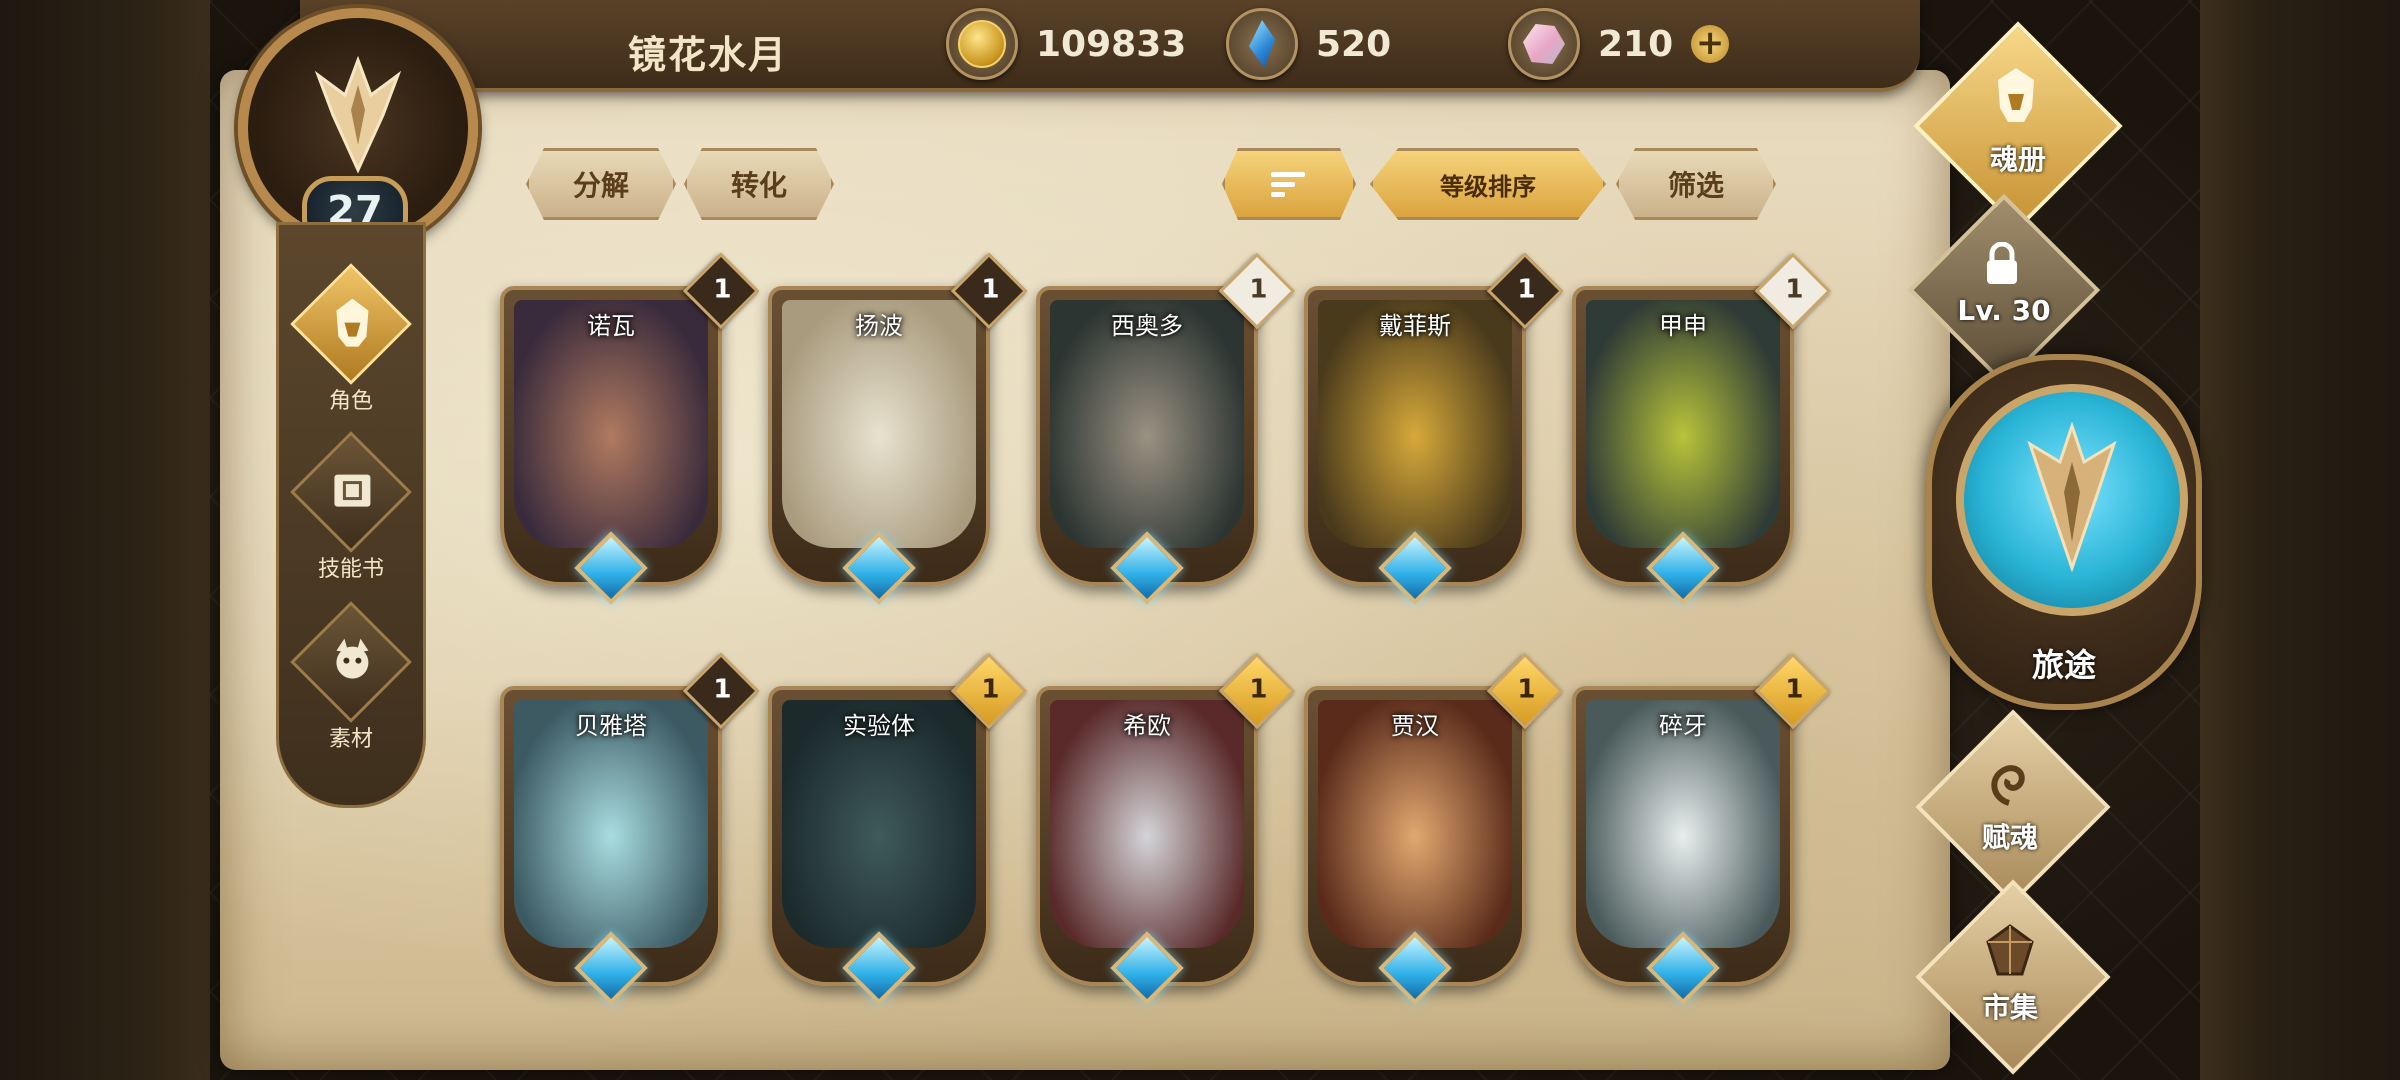 This screenshot has height=1080, width=2400. I want to click on right-frame, so click(2300, 540).